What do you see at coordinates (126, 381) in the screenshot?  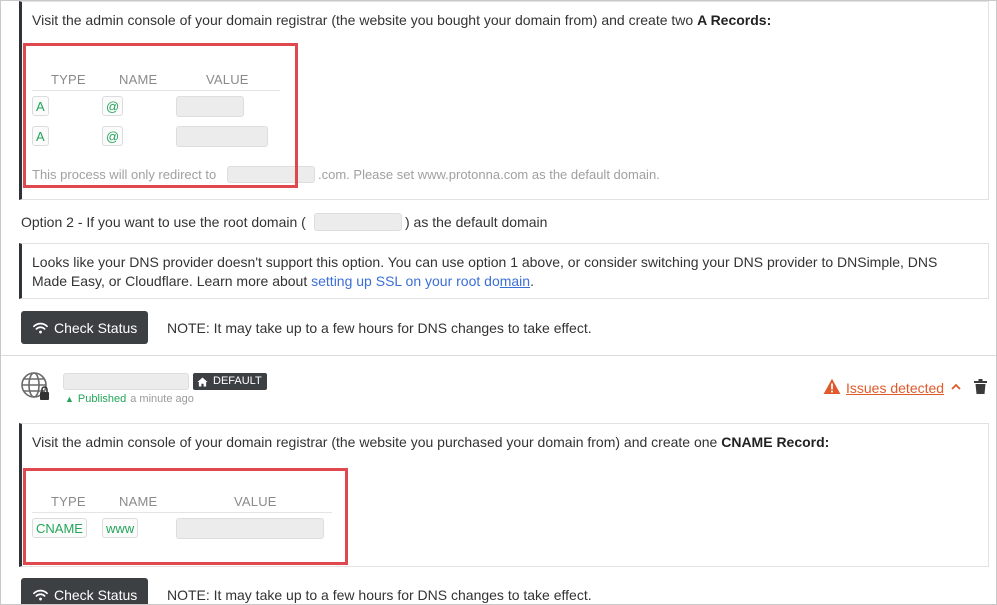 I see `redacted-domain-name` at bounding box center [126, 381].